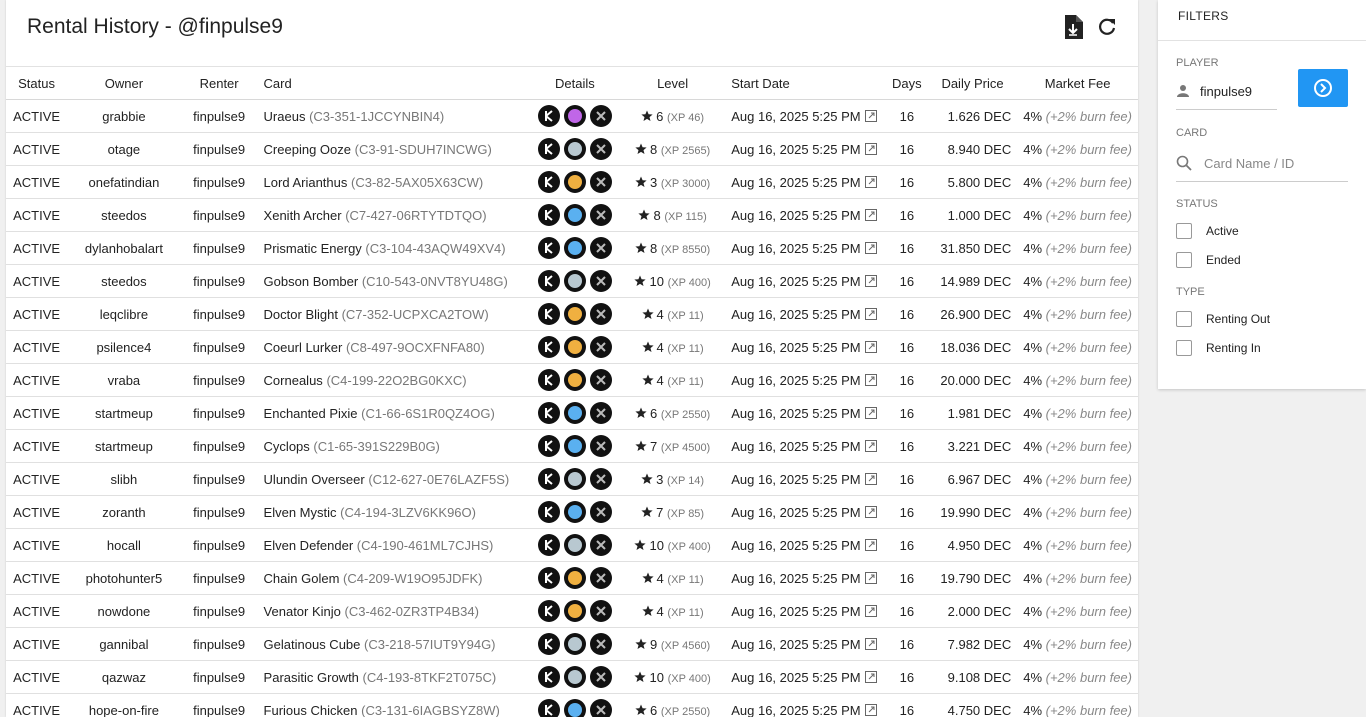 This screenshot has height=717, width=1366. Describe the element at coordinates (393, 380) in the screenshot. I see `card-cell: Cornealus (C4-199-22O2BG0KXC)` at that location.